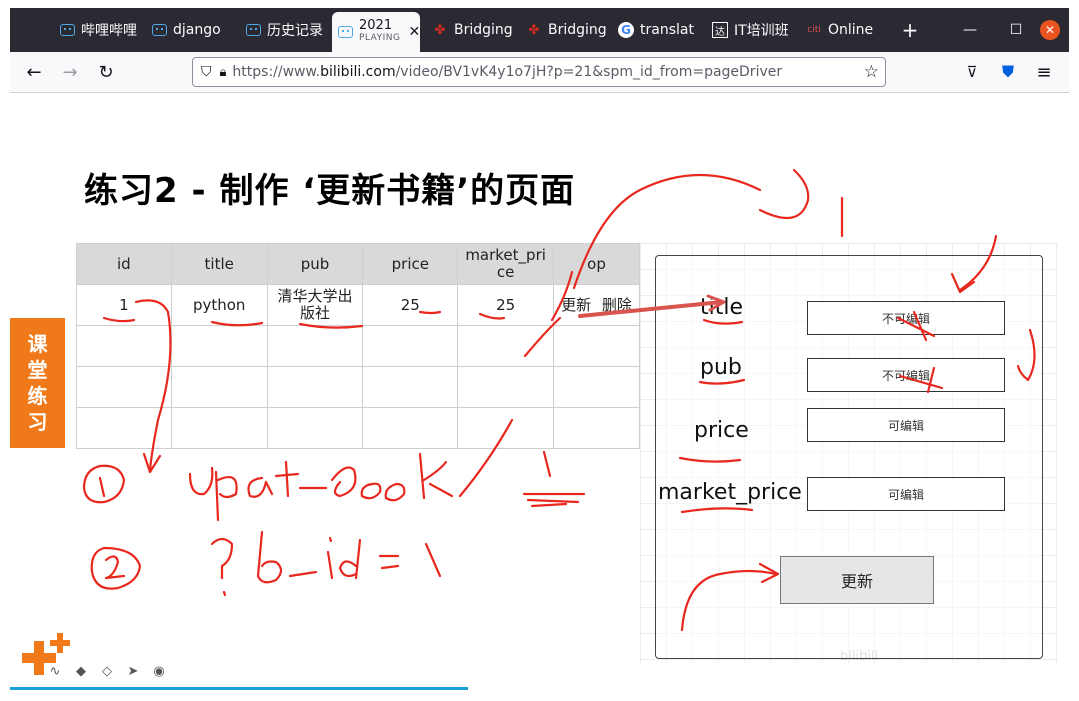 The image size is (1079, 701). Describe the element at coordinates (616, 304) in the screenshot. I see `delete-link: 删除` at that location.